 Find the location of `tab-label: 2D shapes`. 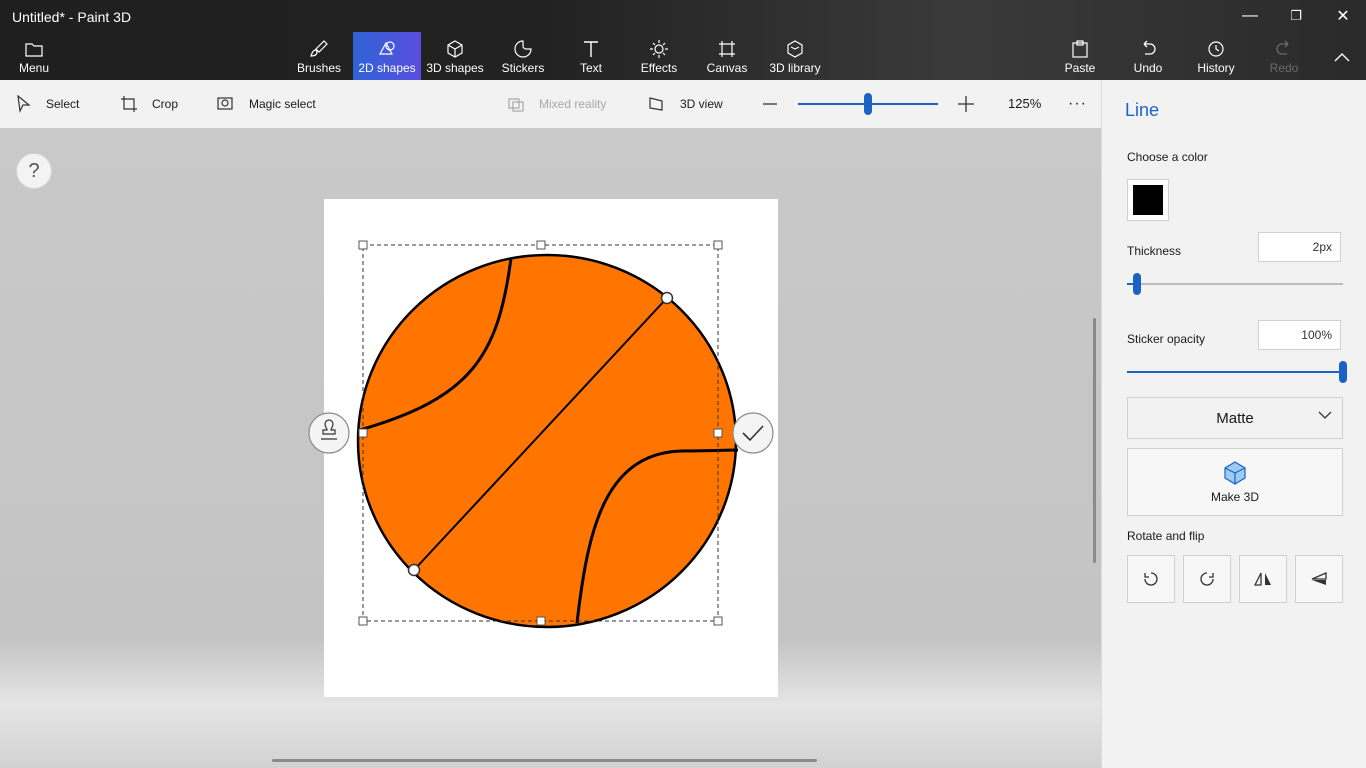

tab-label: 2D shapes is located at coordinates (387, 68).